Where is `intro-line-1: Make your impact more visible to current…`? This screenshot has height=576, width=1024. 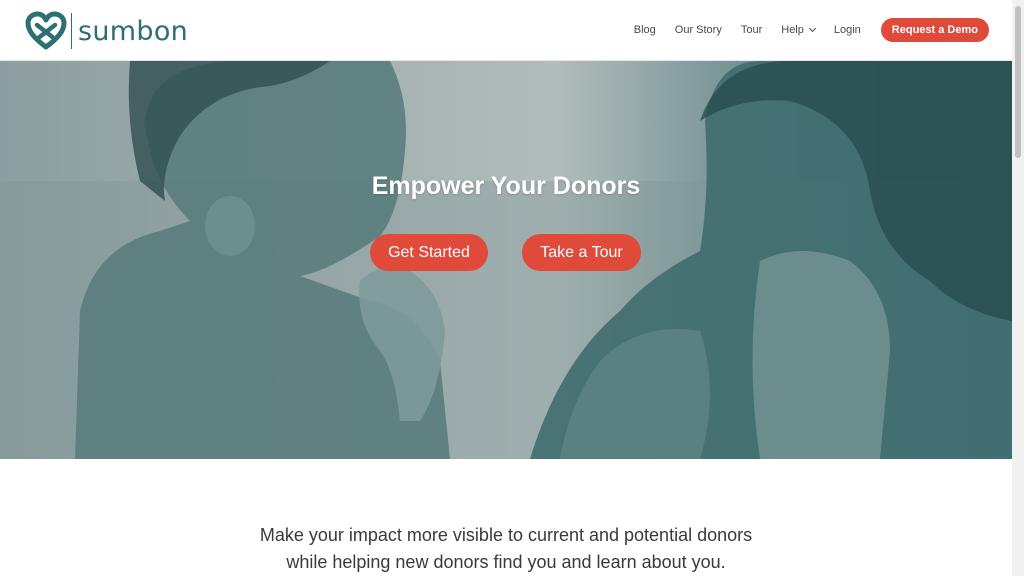 intro-line-1: Make your impact more visible to current… is located at coordinates (506, 535).